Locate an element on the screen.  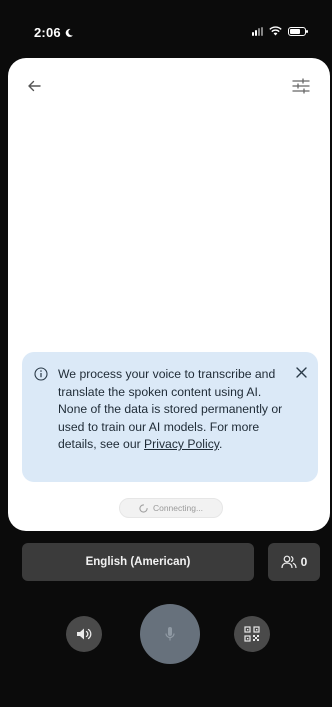
speaker-button is located at coordinates (84, 634).